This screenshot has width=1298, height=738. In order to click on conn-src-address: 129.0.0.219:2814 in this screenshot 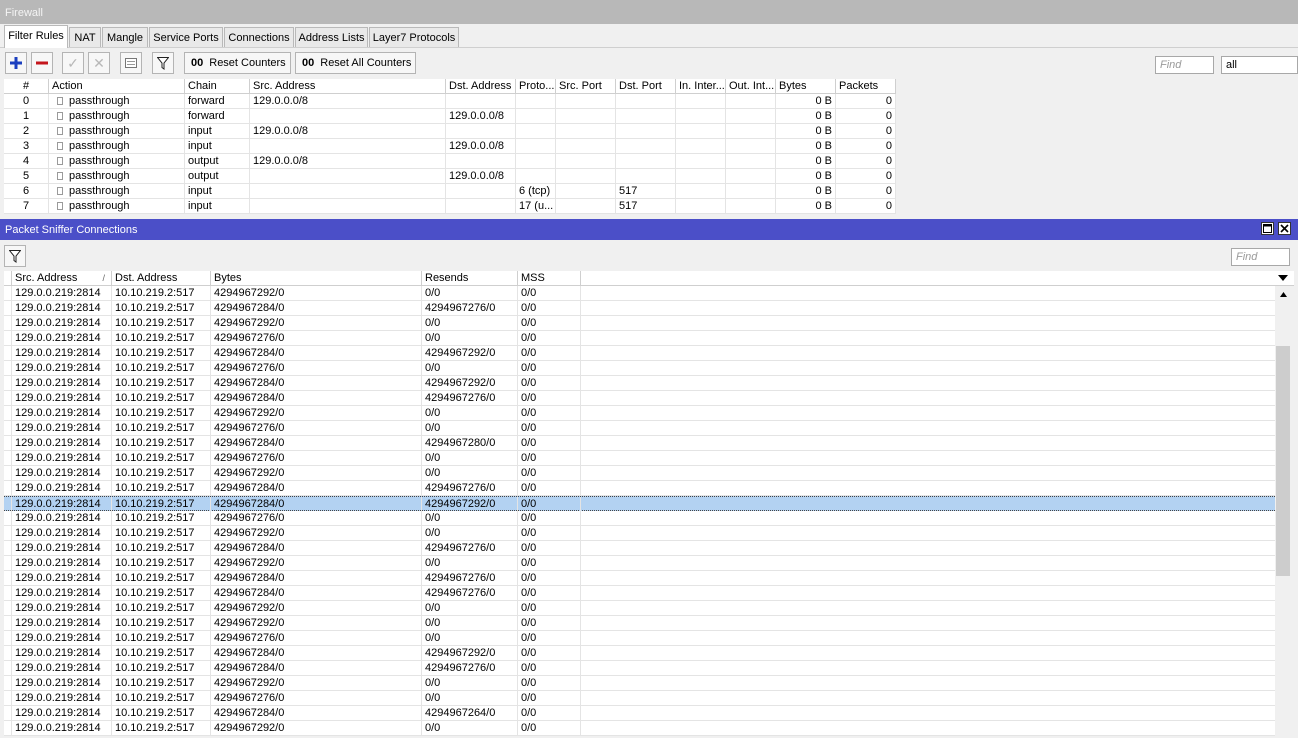, I will do `click(62, 563)`.